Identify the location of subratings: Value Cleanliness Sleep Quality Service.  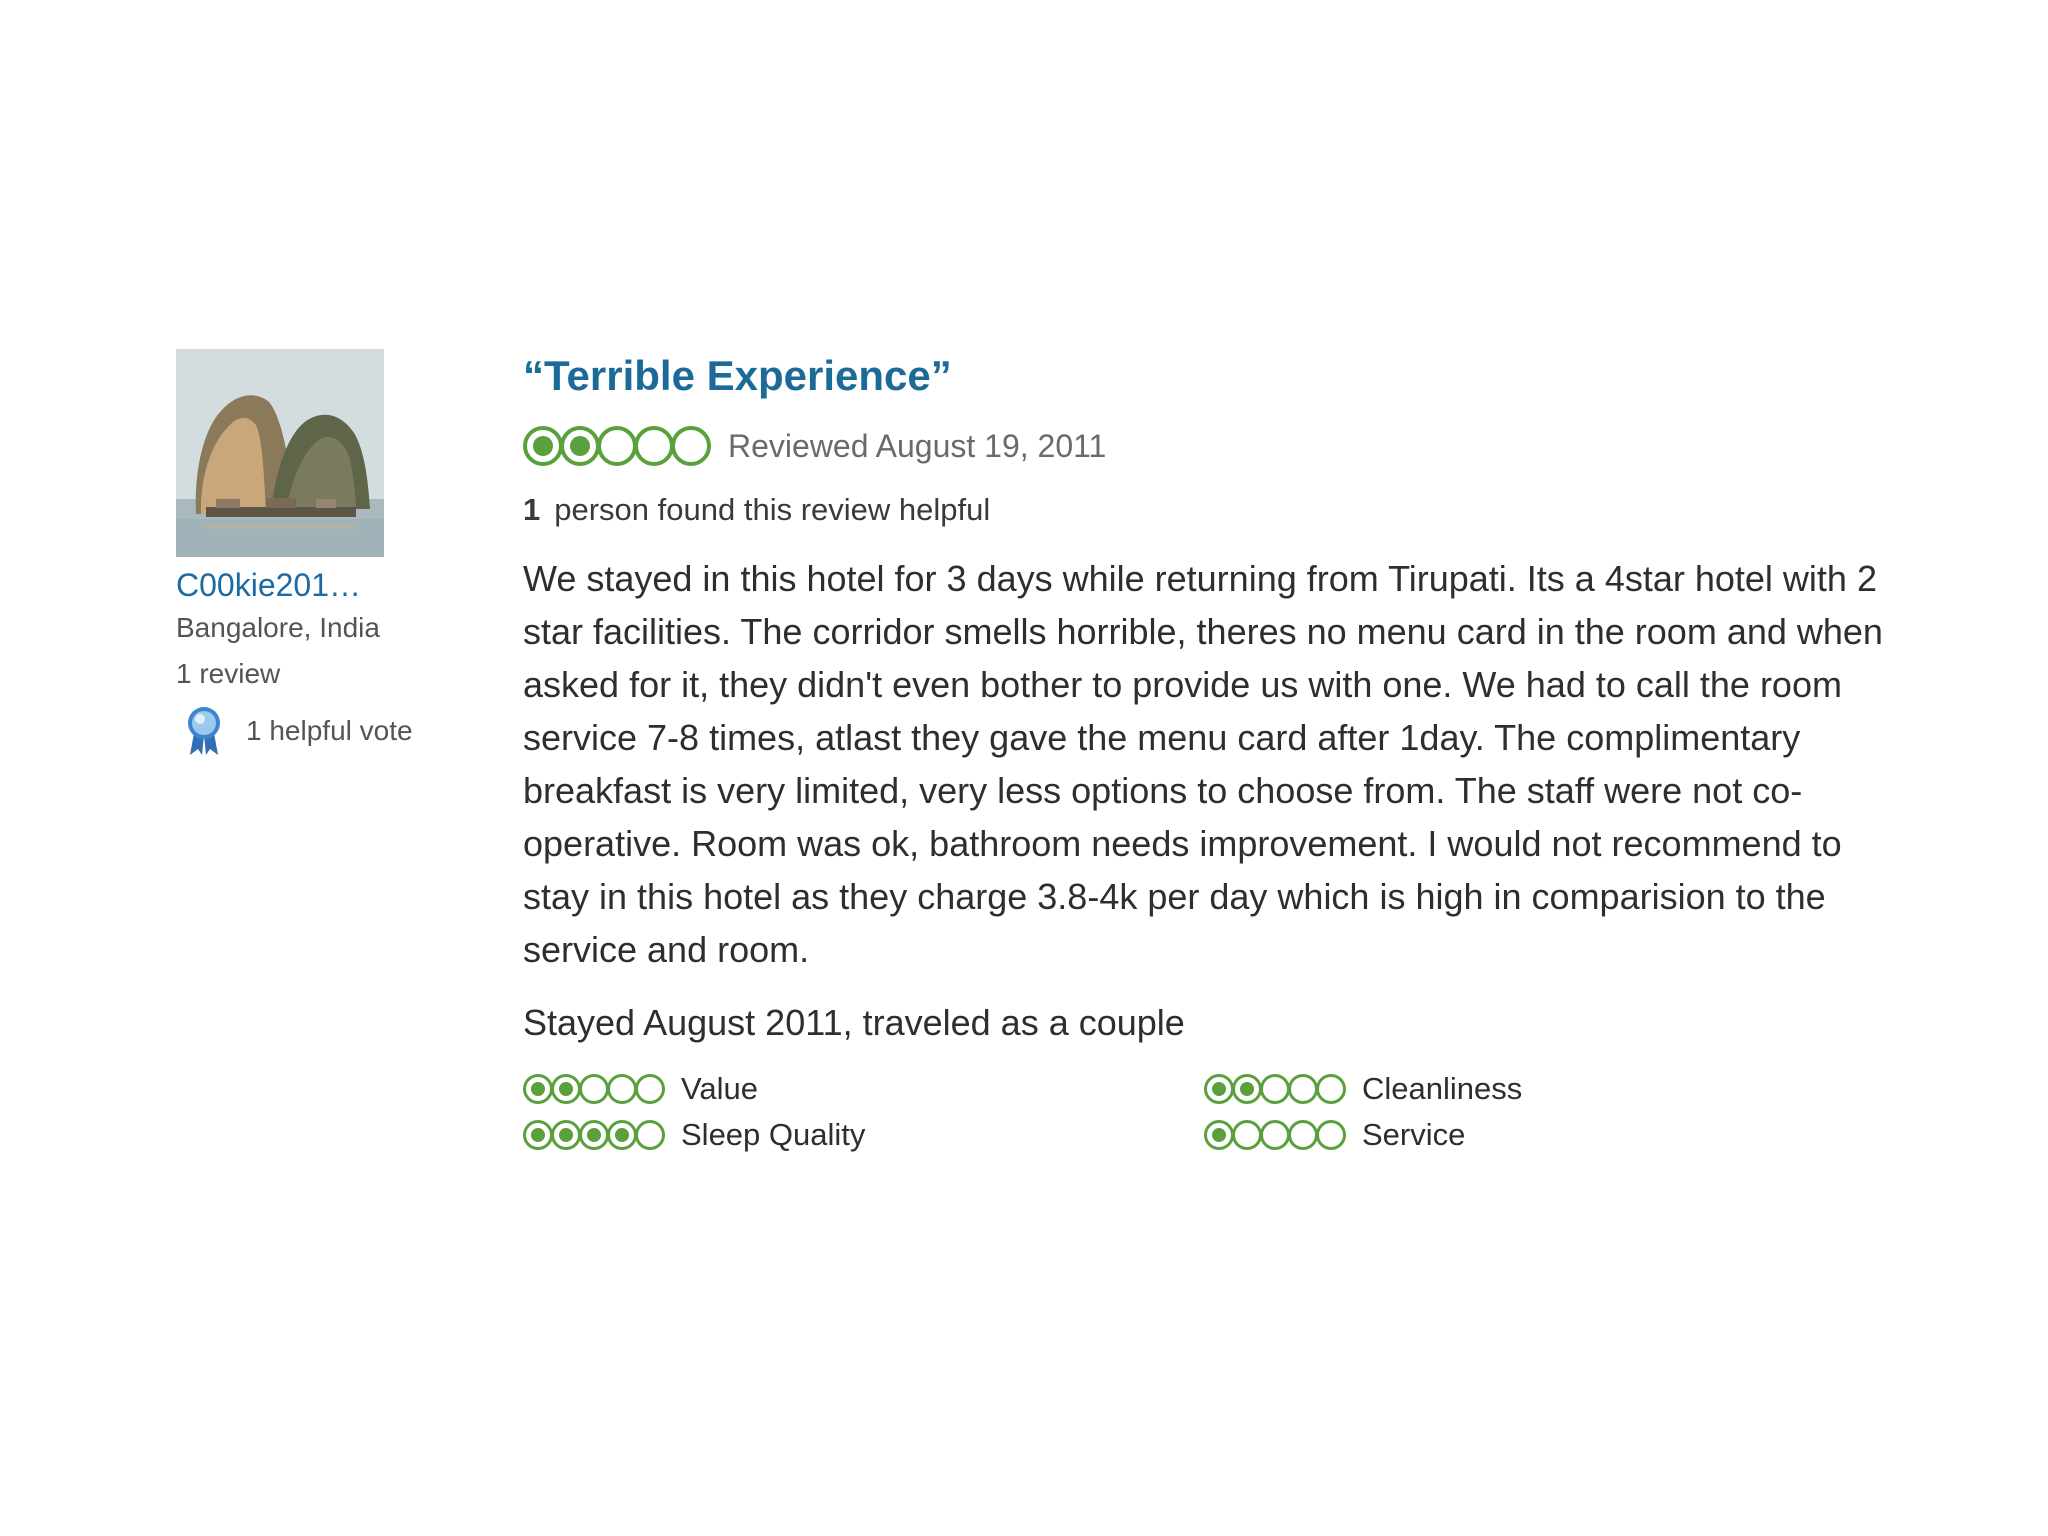
(1203, 1112).